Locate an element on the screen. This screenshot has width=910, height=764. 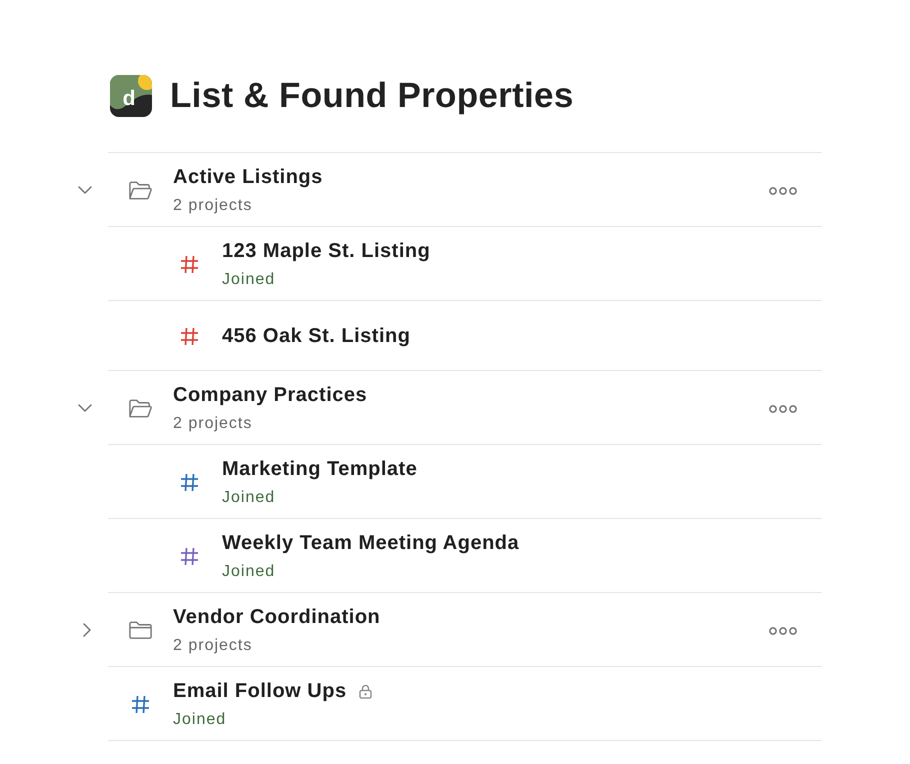
folder-icon is located at coordinates (140, 630).